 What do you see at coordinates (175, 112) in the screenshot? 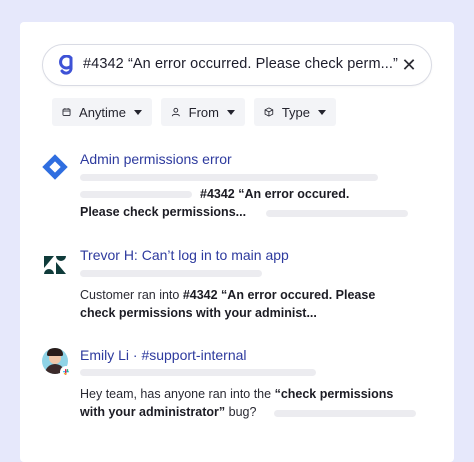
I see `person-icon` at bounding box center [175, 112].